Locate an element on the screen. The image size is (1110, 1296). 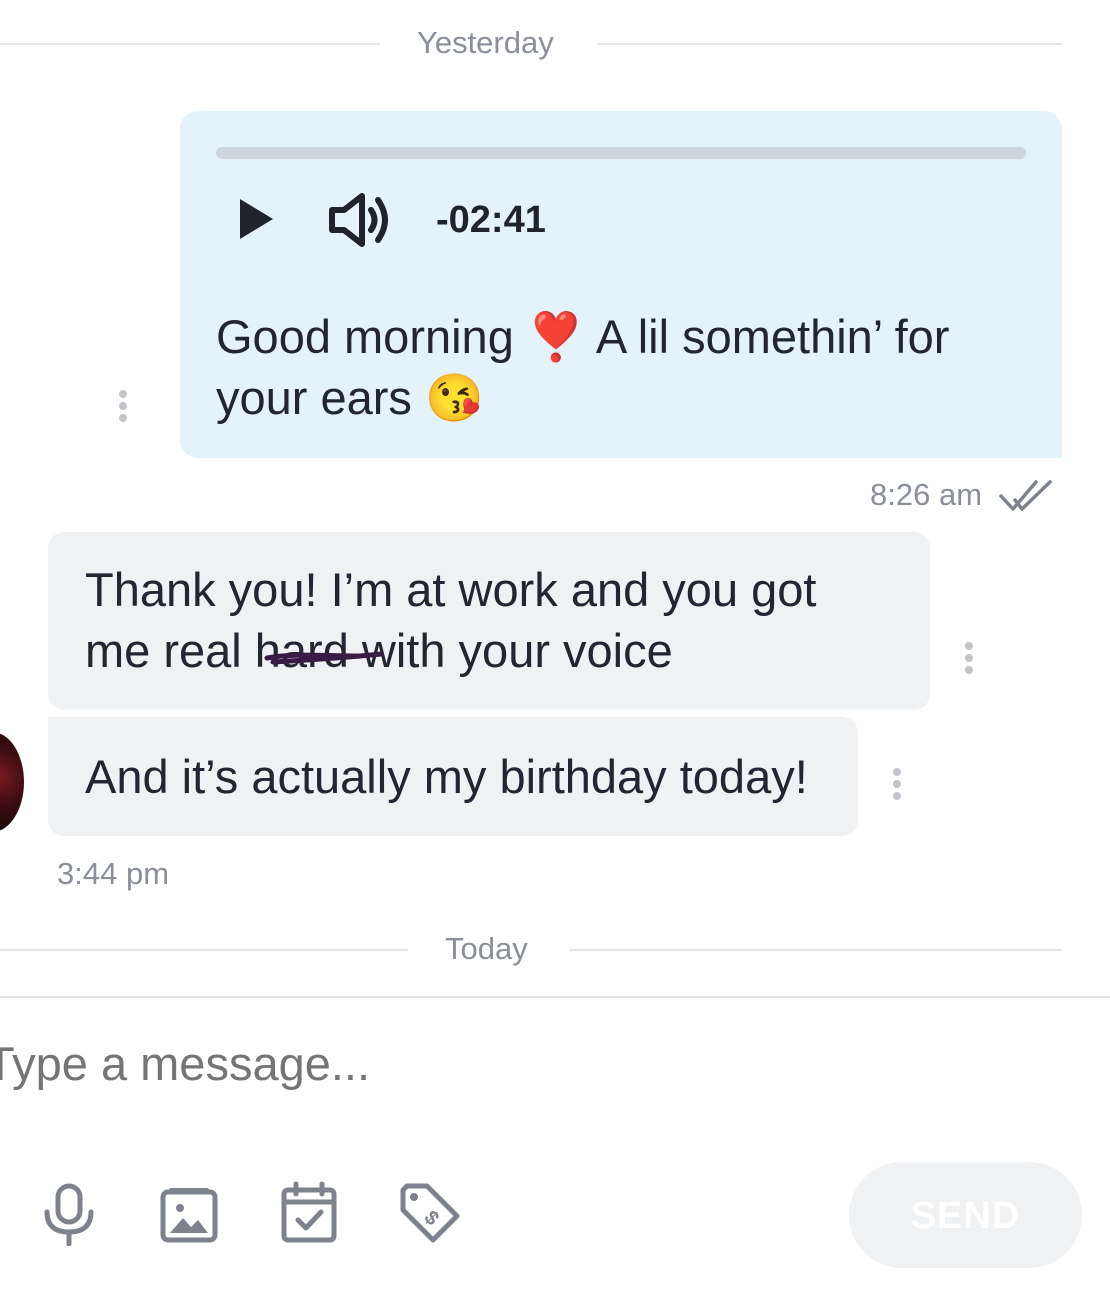
heart-exclamation-emoji: ❣️ is located at coordinates (556, 336).